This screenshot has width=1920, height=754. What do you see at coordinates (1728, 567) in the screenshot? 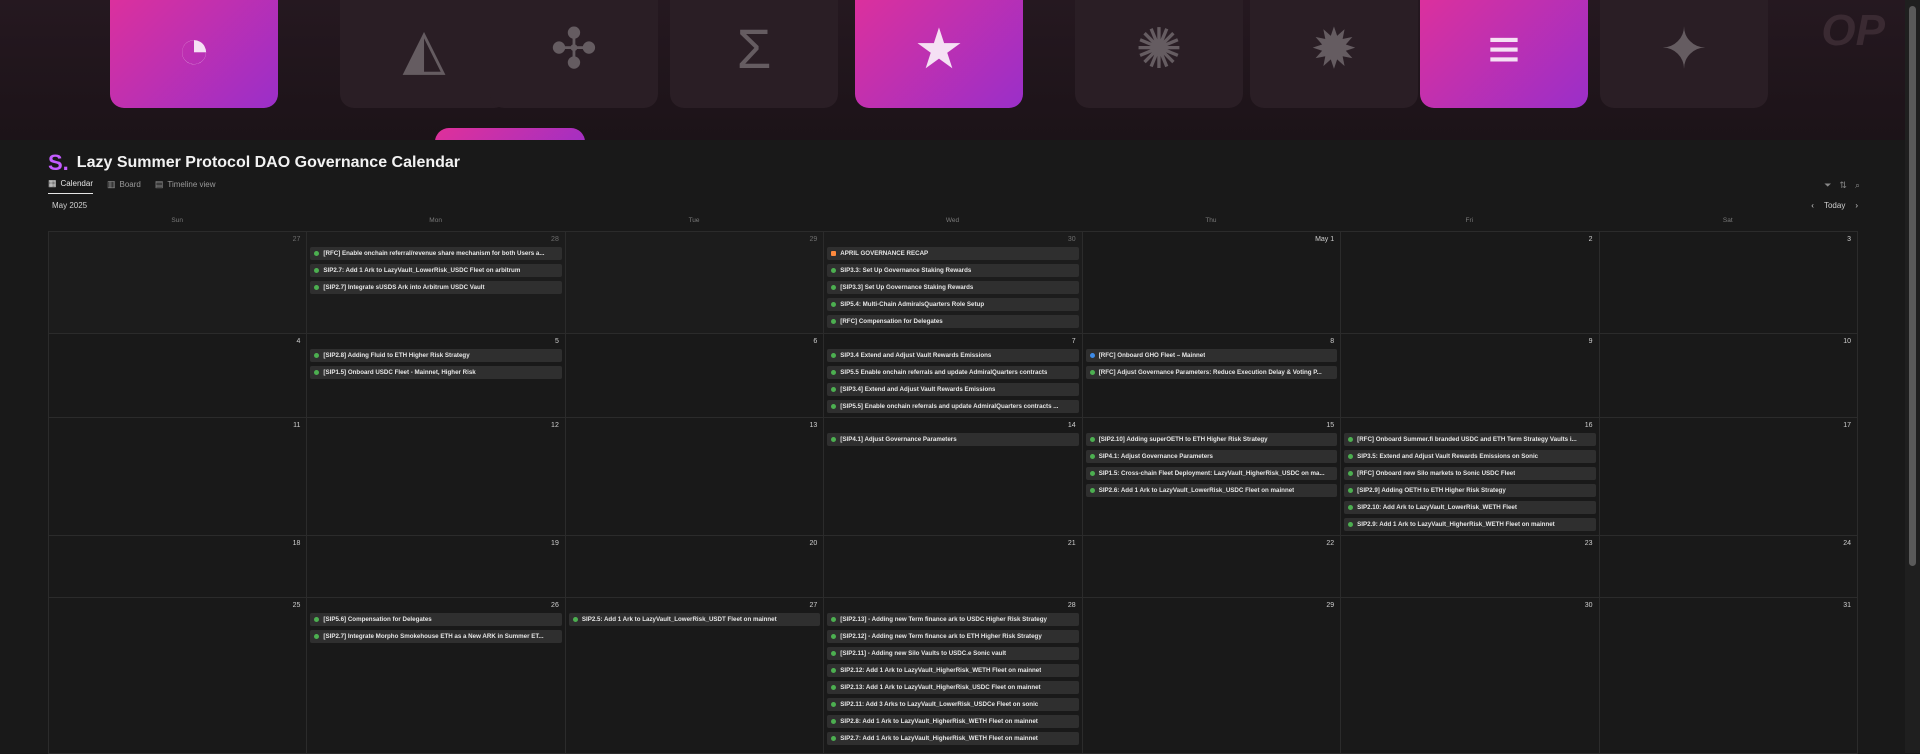
I see `day-cell: 24` at bounding box center [1728, 567].